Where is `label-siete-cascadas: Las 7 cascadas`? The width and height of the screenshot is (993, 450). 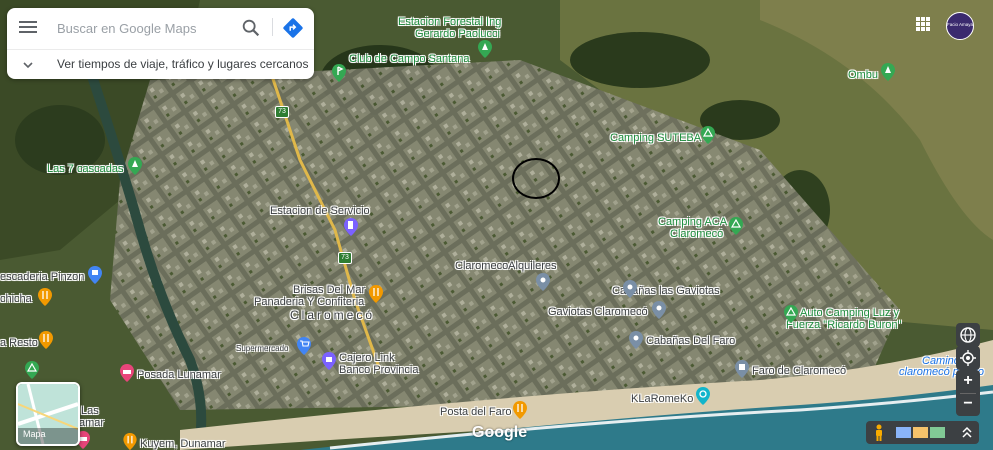 label-siete-cascadas: Las 7 cascadas is located at coordinates (85, 169).